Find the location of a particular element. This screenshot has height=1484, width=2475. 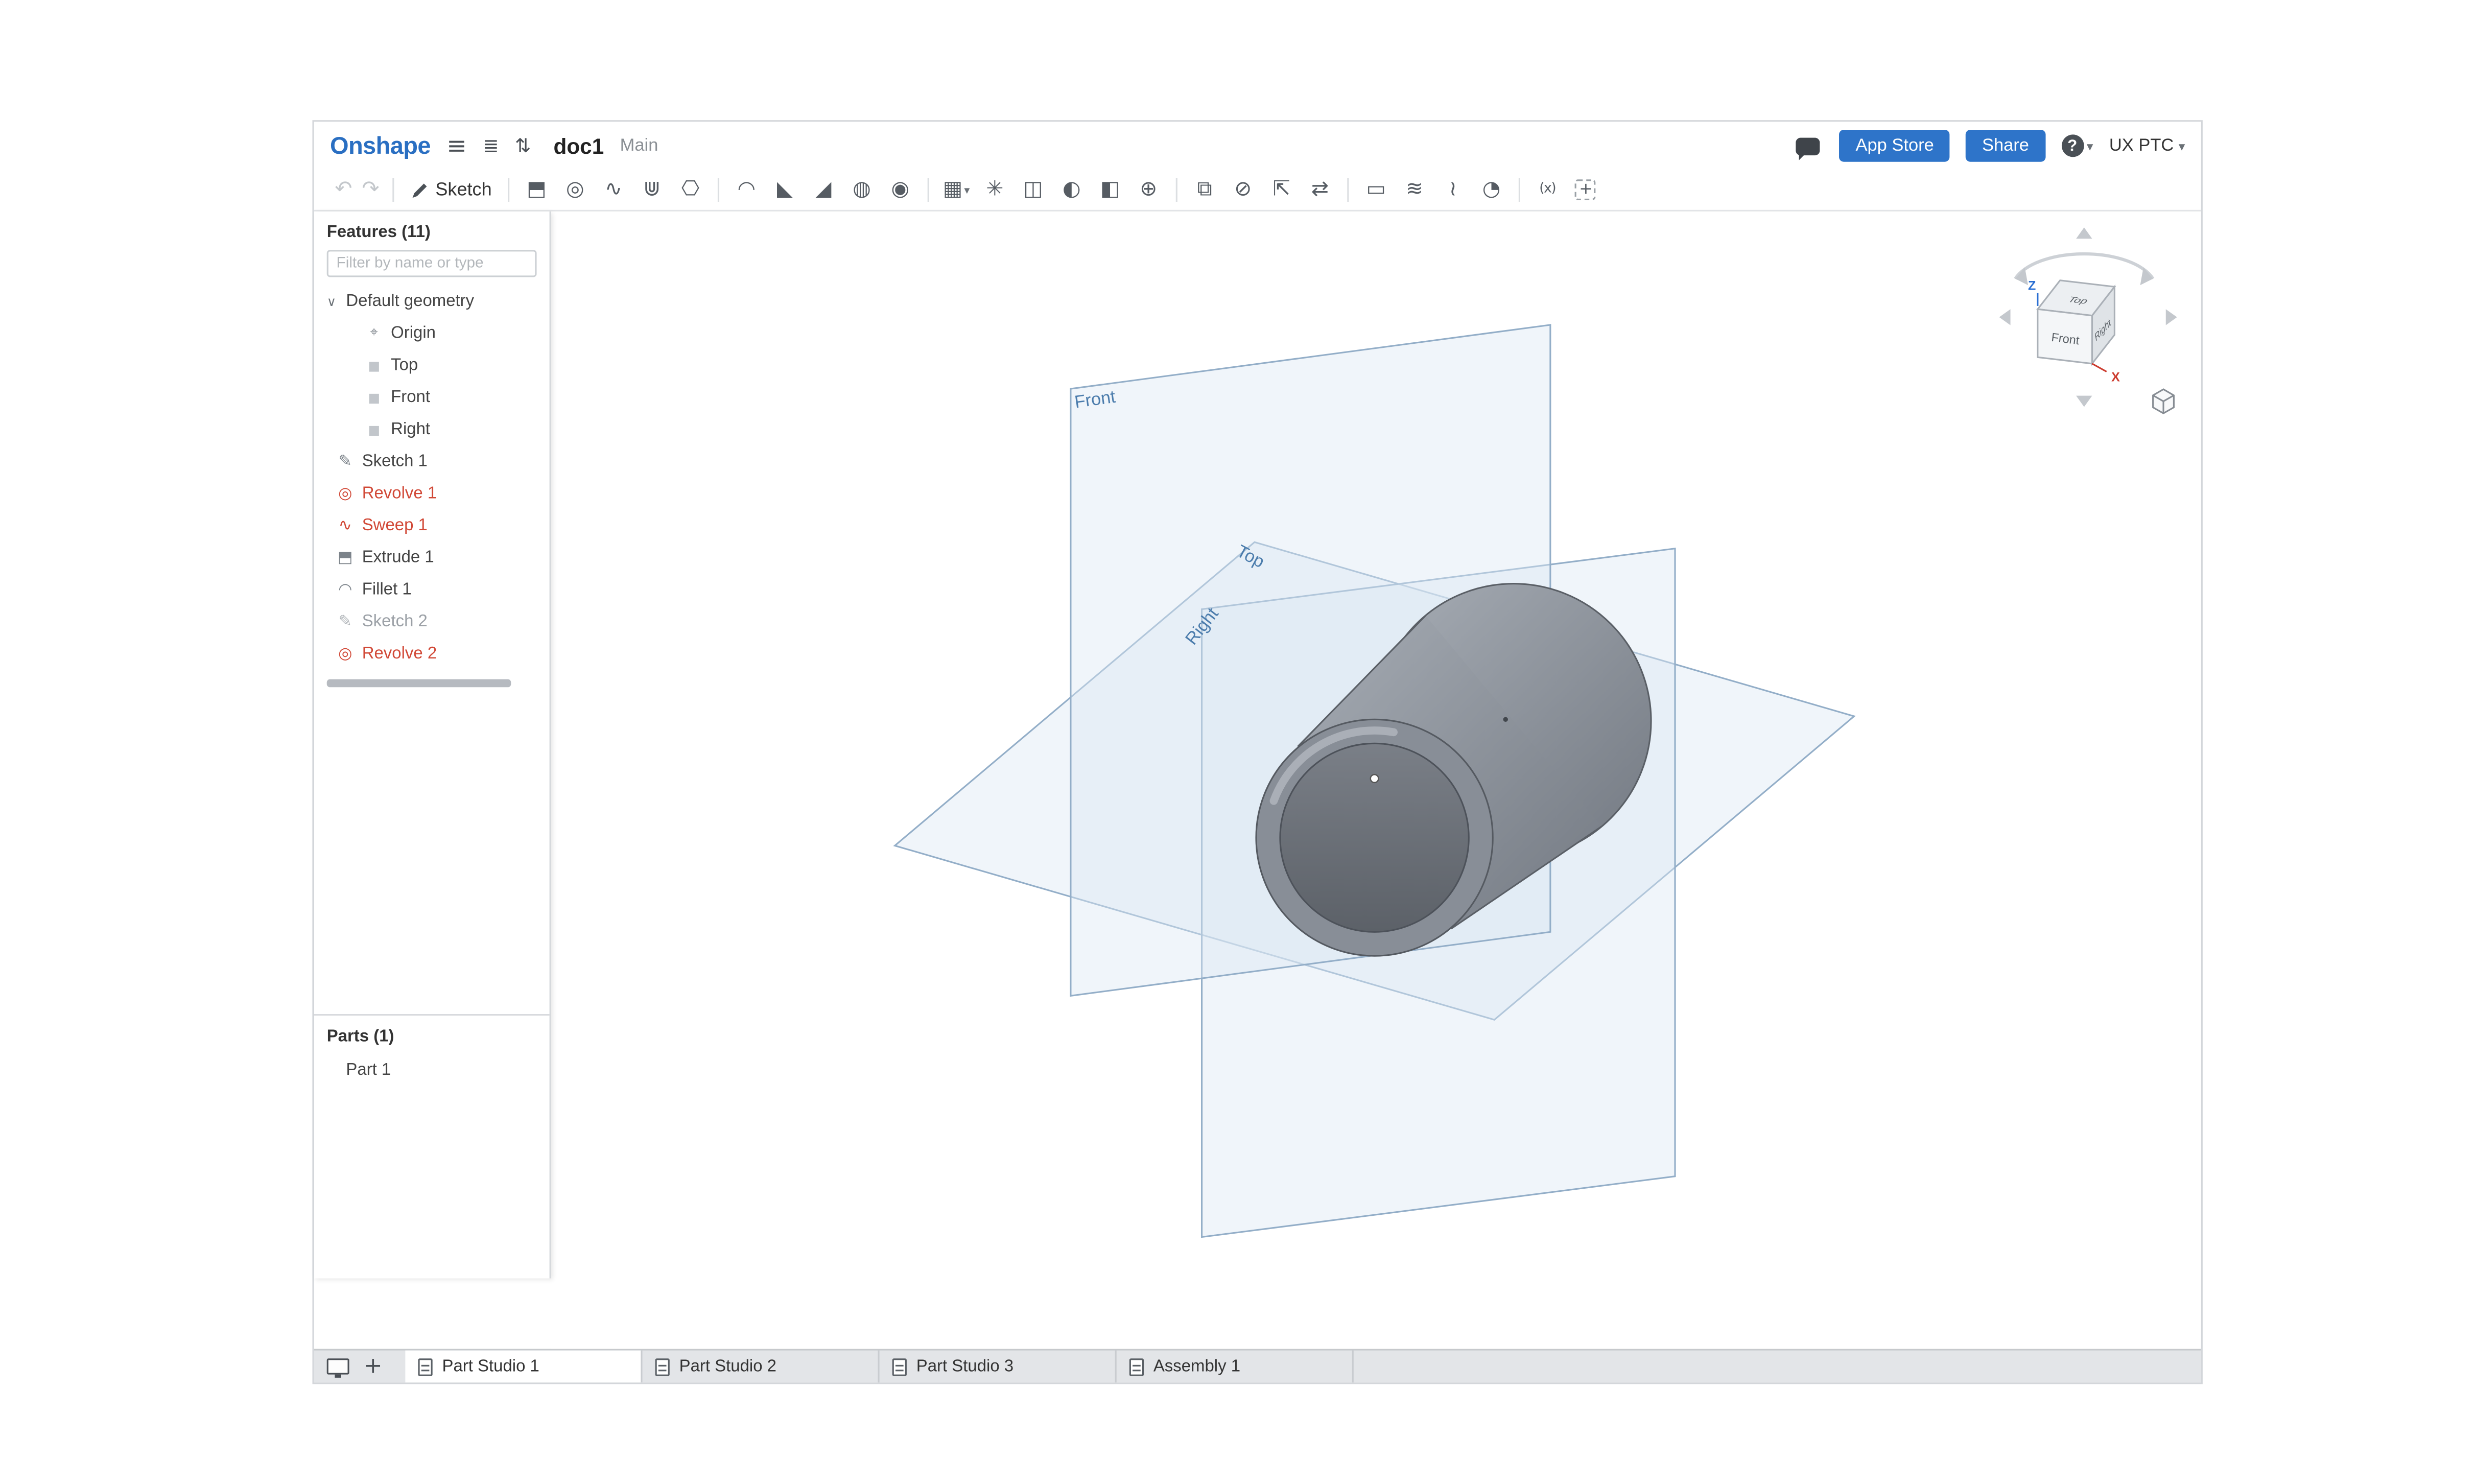

rotate-right-icon is located at coordinates (2171, 317).